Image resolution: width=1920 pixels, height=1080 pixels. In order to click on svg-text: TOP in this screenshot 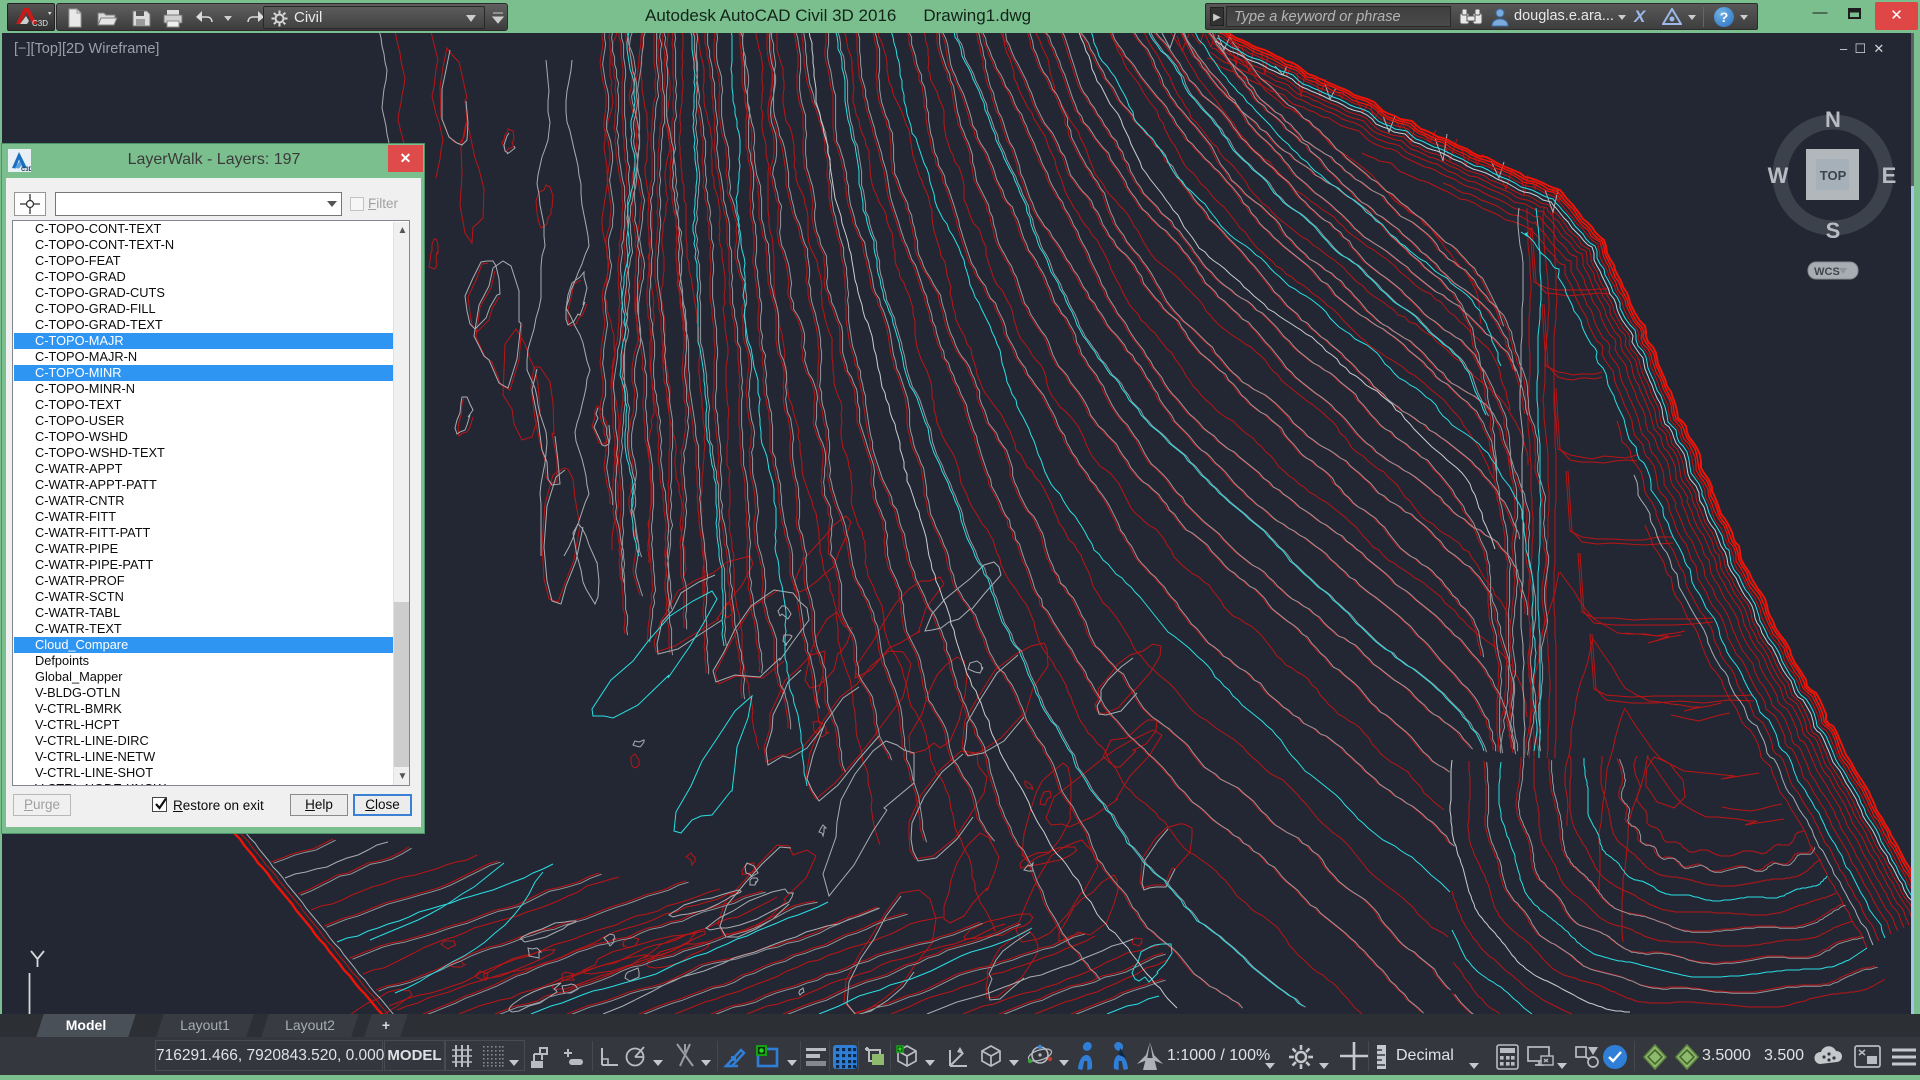, I will do `click(1833, 175)`.